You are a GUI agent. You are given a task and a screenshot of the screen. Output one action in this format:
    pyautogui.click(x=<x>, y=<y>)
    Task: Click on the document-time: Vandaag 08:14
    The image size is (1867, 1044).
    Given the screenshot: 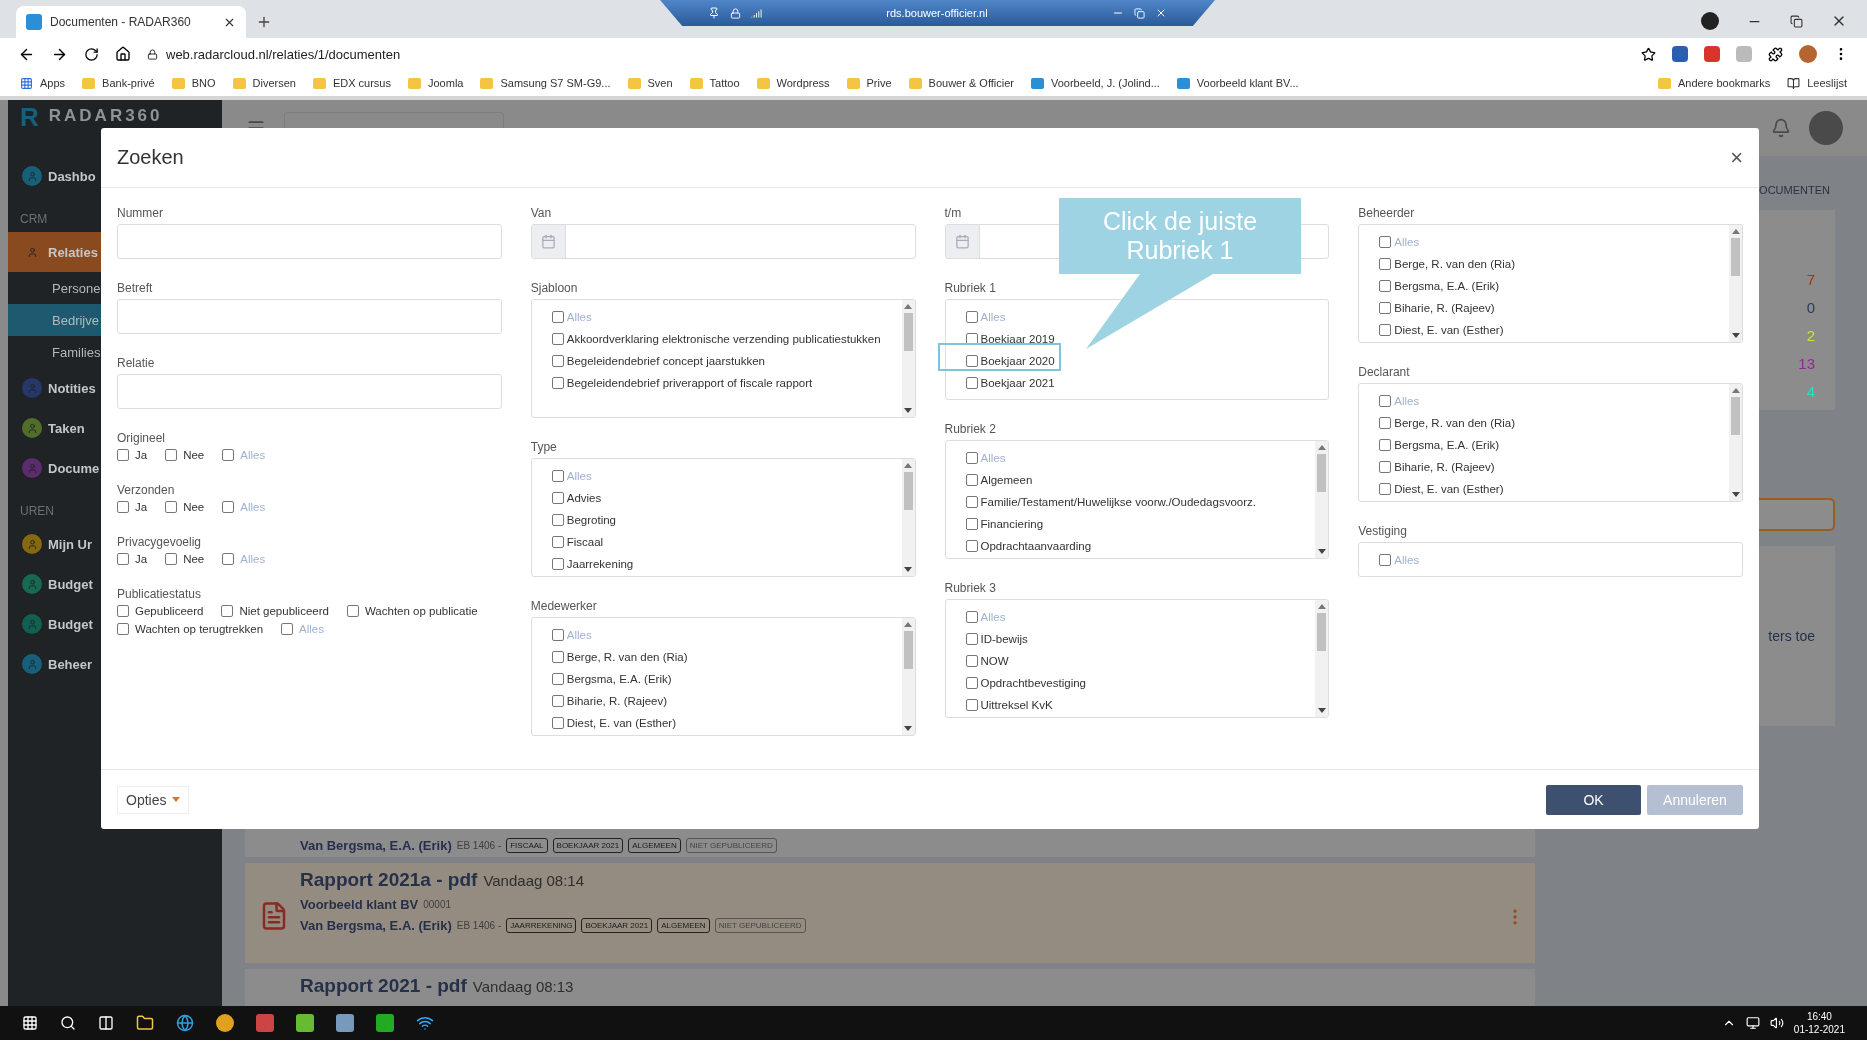 What is the action you would take?
    pyautogui.click(x=534, y=880)
    